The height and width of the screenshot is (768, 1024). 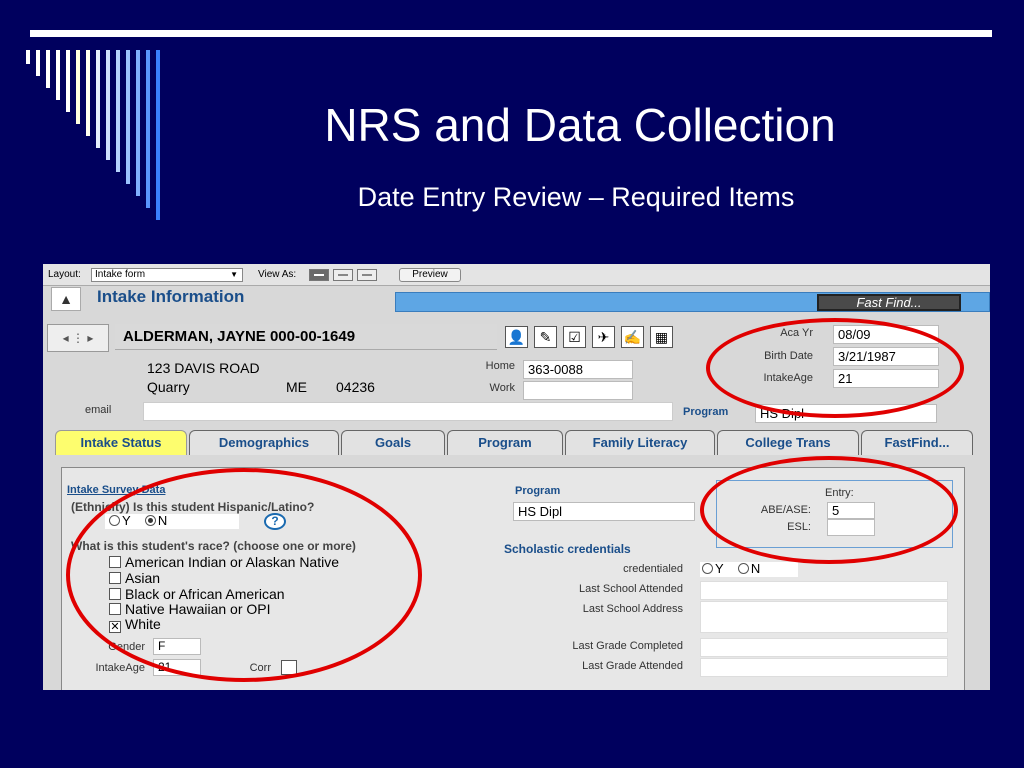 What do you see at coordinates (367, 275) in the screenshot?
I see `view-table-button` at bounding box center [367, 275].